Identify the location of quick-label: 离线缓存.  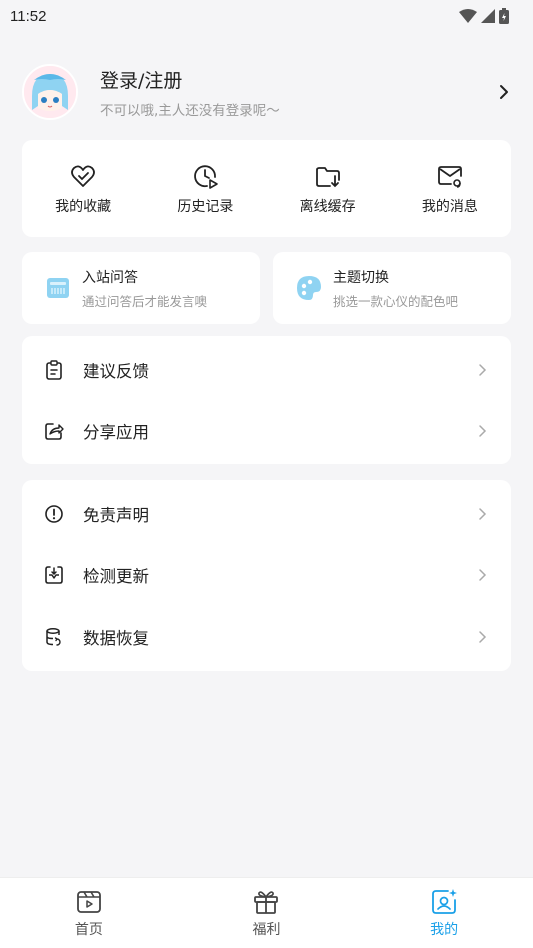
(327, 206).